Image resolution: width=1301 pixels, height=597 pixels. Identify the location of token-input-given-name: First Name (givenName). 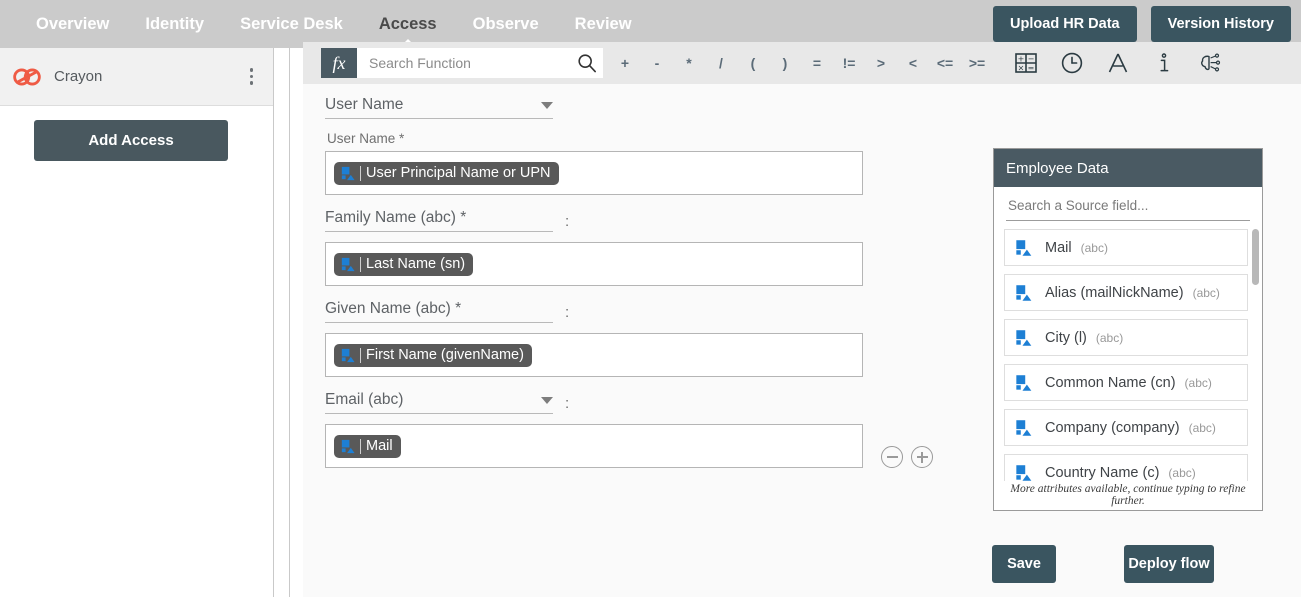
(594, 355).